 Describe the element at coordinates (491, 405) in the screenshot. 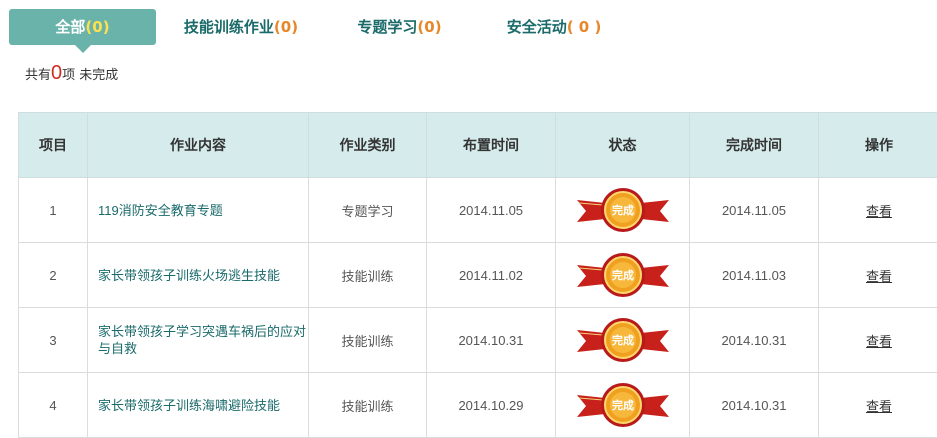

I see `row-assigned-date: 2014.10.29` at that location.